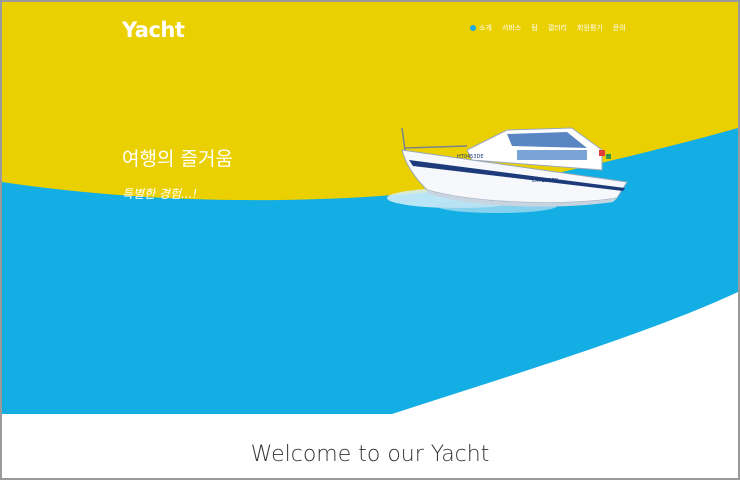  What do you see at coordinates (153, 30) in the screenshot?
I see `site-logo: Yacht` at bounding box center [153, 30].